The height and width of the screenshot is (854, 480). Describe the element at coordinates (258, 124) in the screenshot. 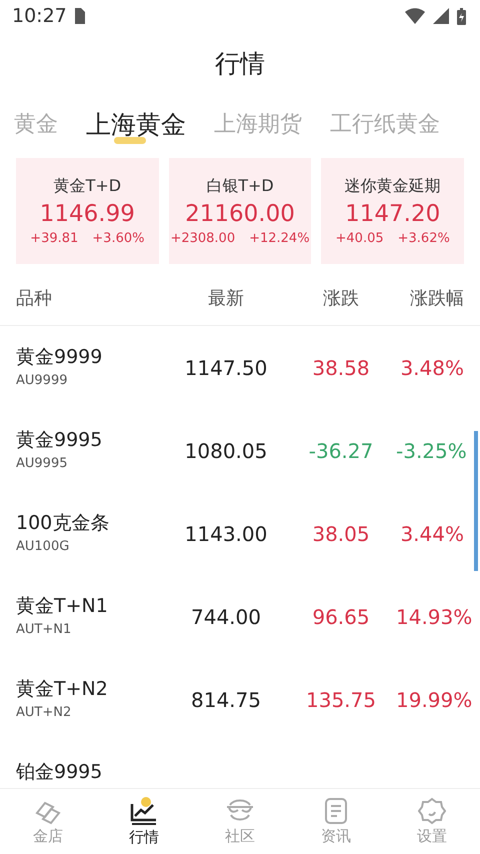

I see `market-tab: 上海期货` at that location.